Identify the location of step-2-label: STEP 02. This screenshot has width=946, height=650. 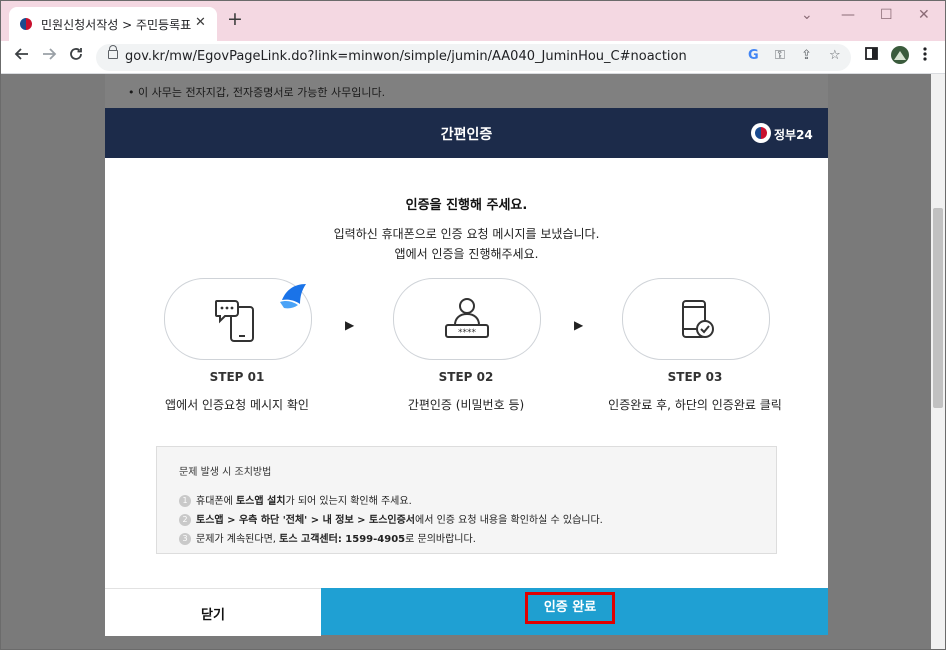
(466, 377).